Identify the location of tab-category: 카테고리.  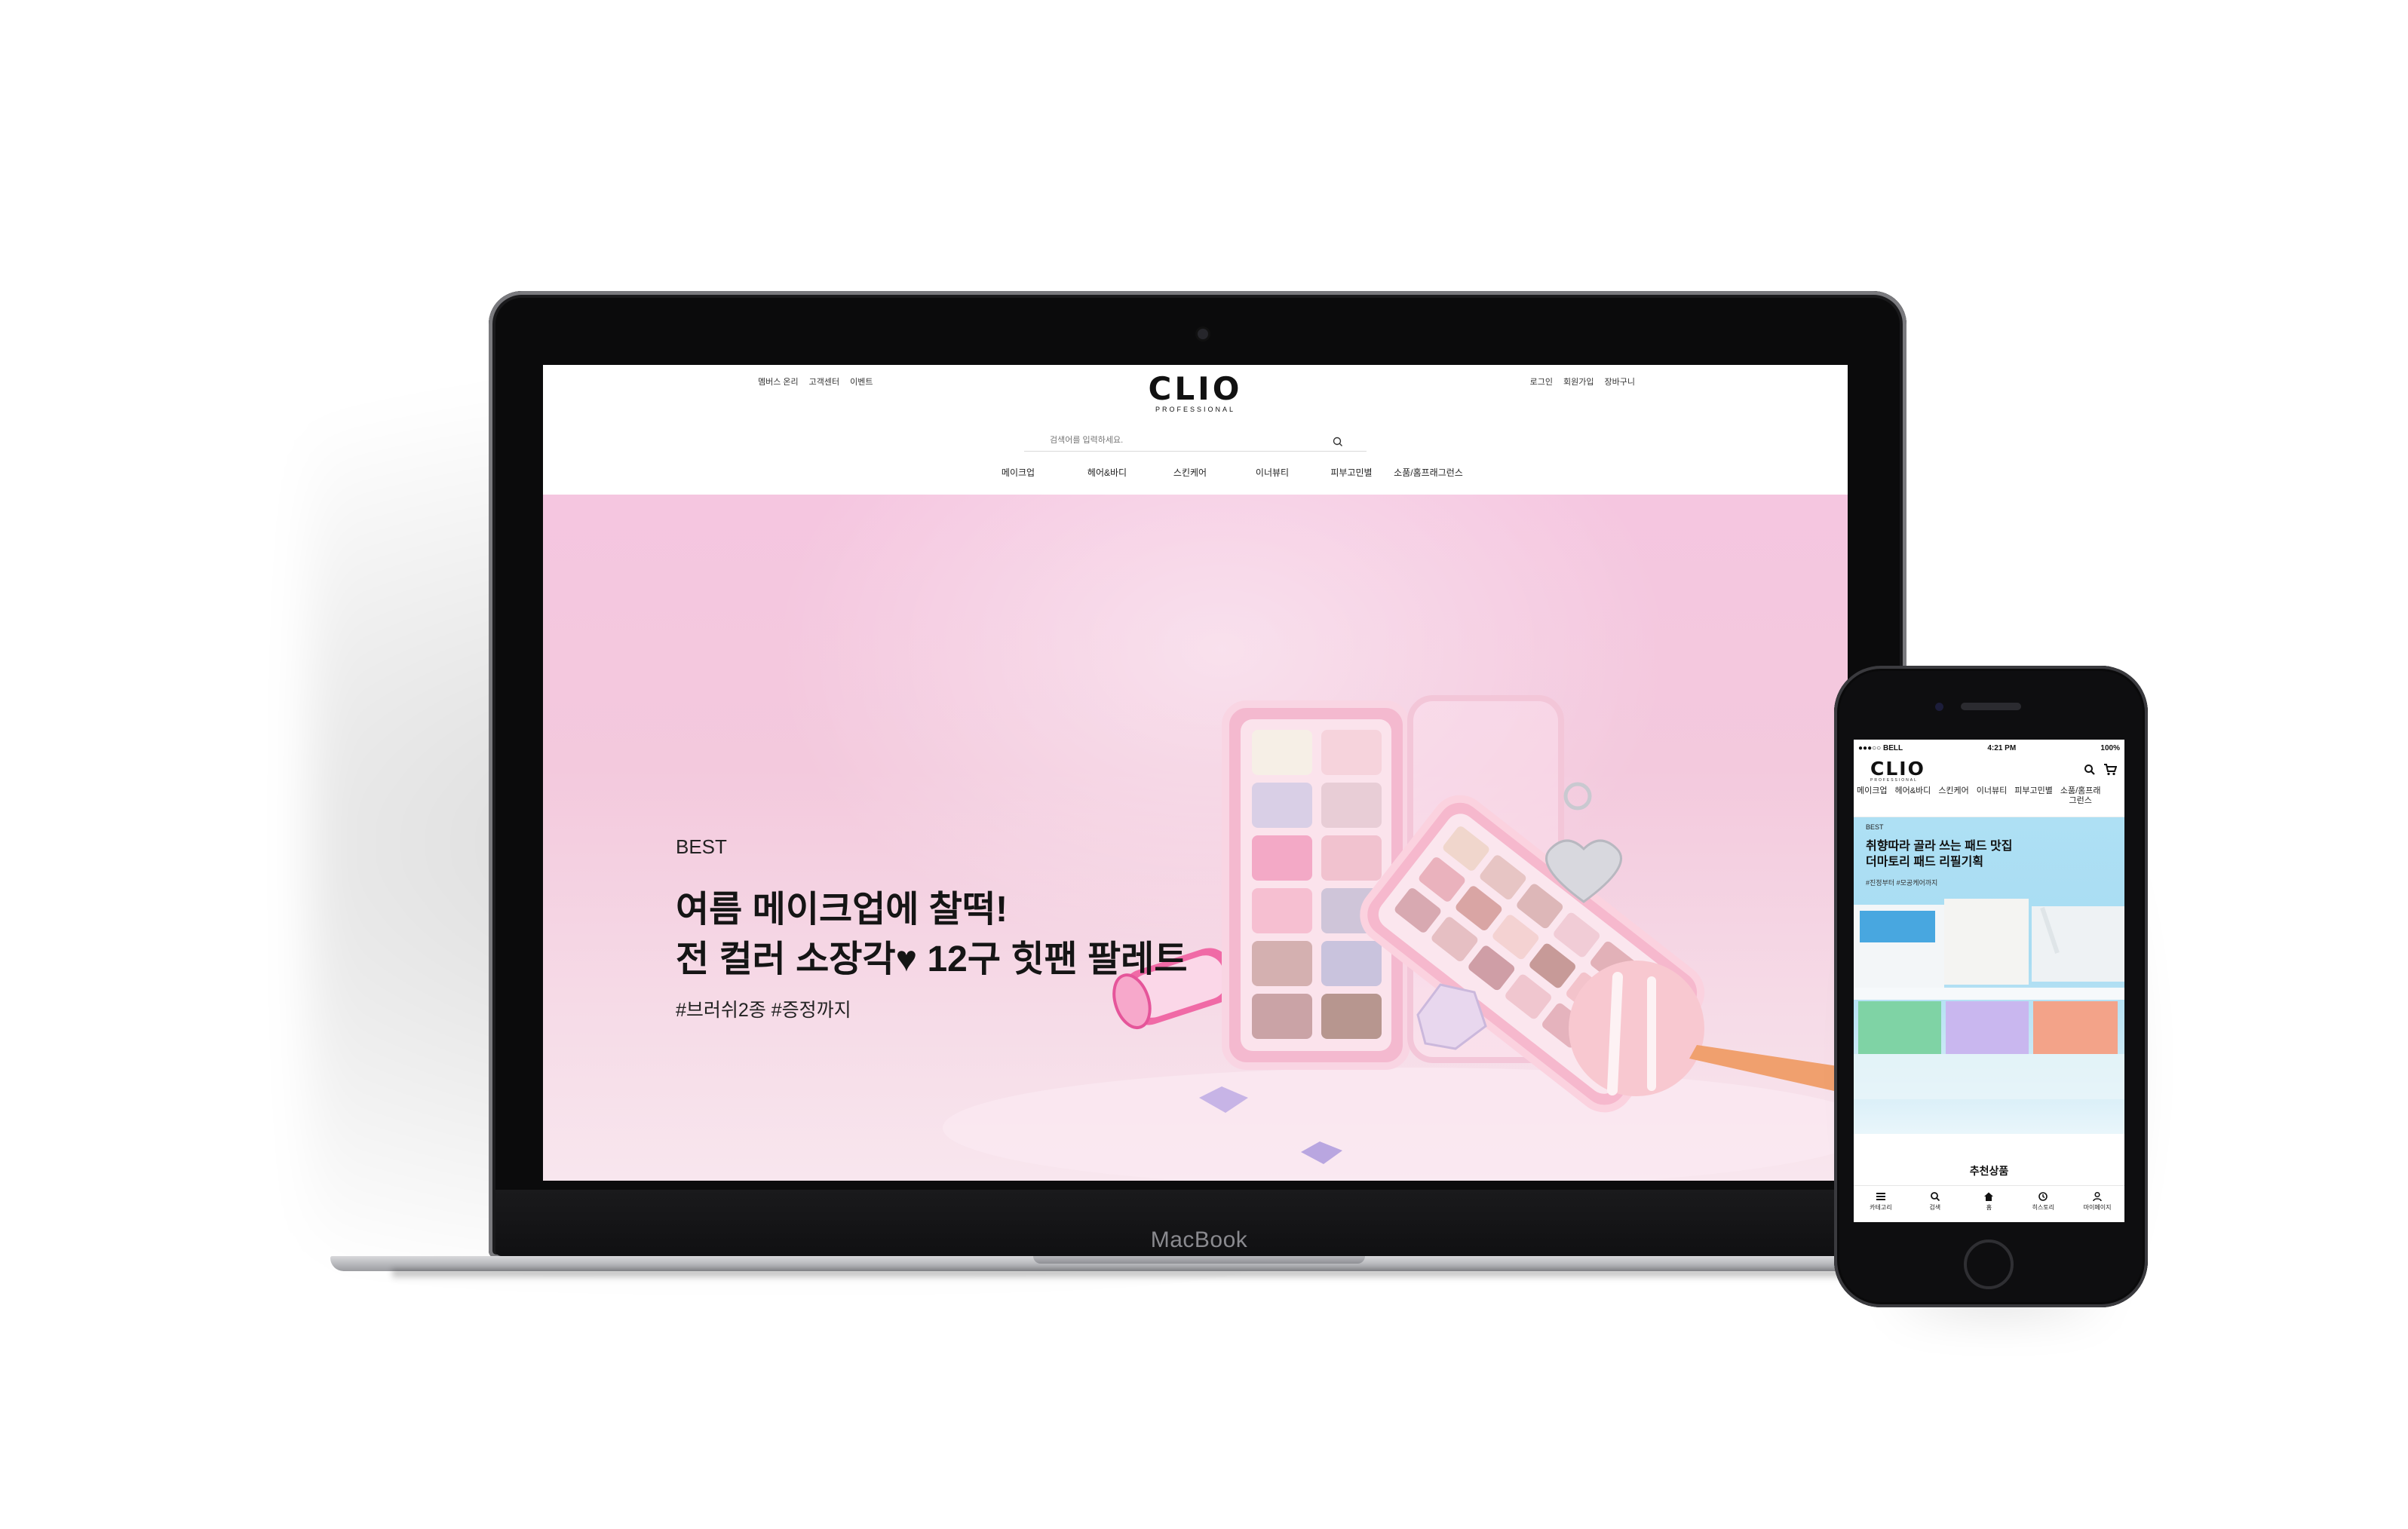
(1881, 1204).